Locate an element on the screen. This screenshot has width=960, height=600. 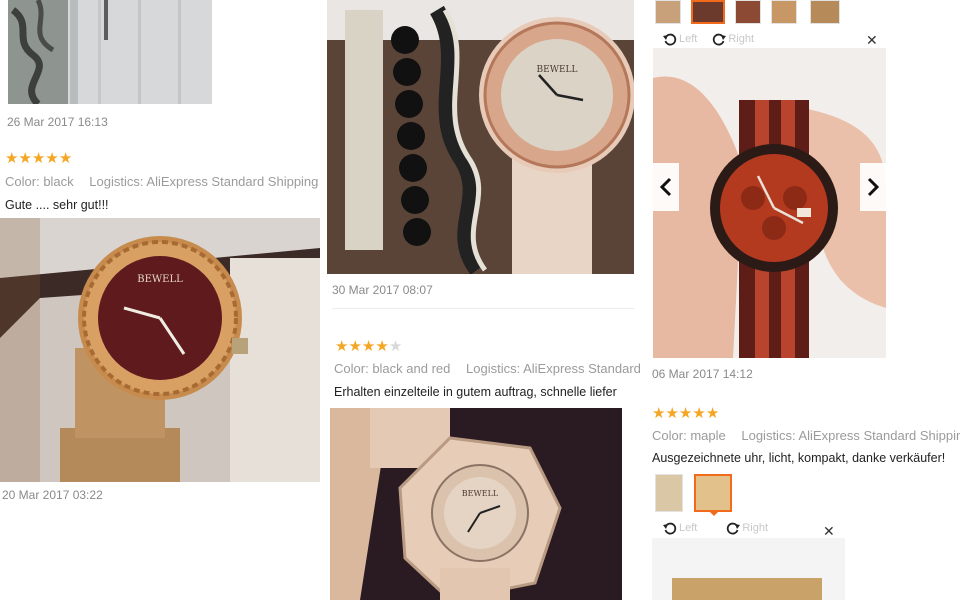
close-icon: ✕ is located at coordinates (872, 40).